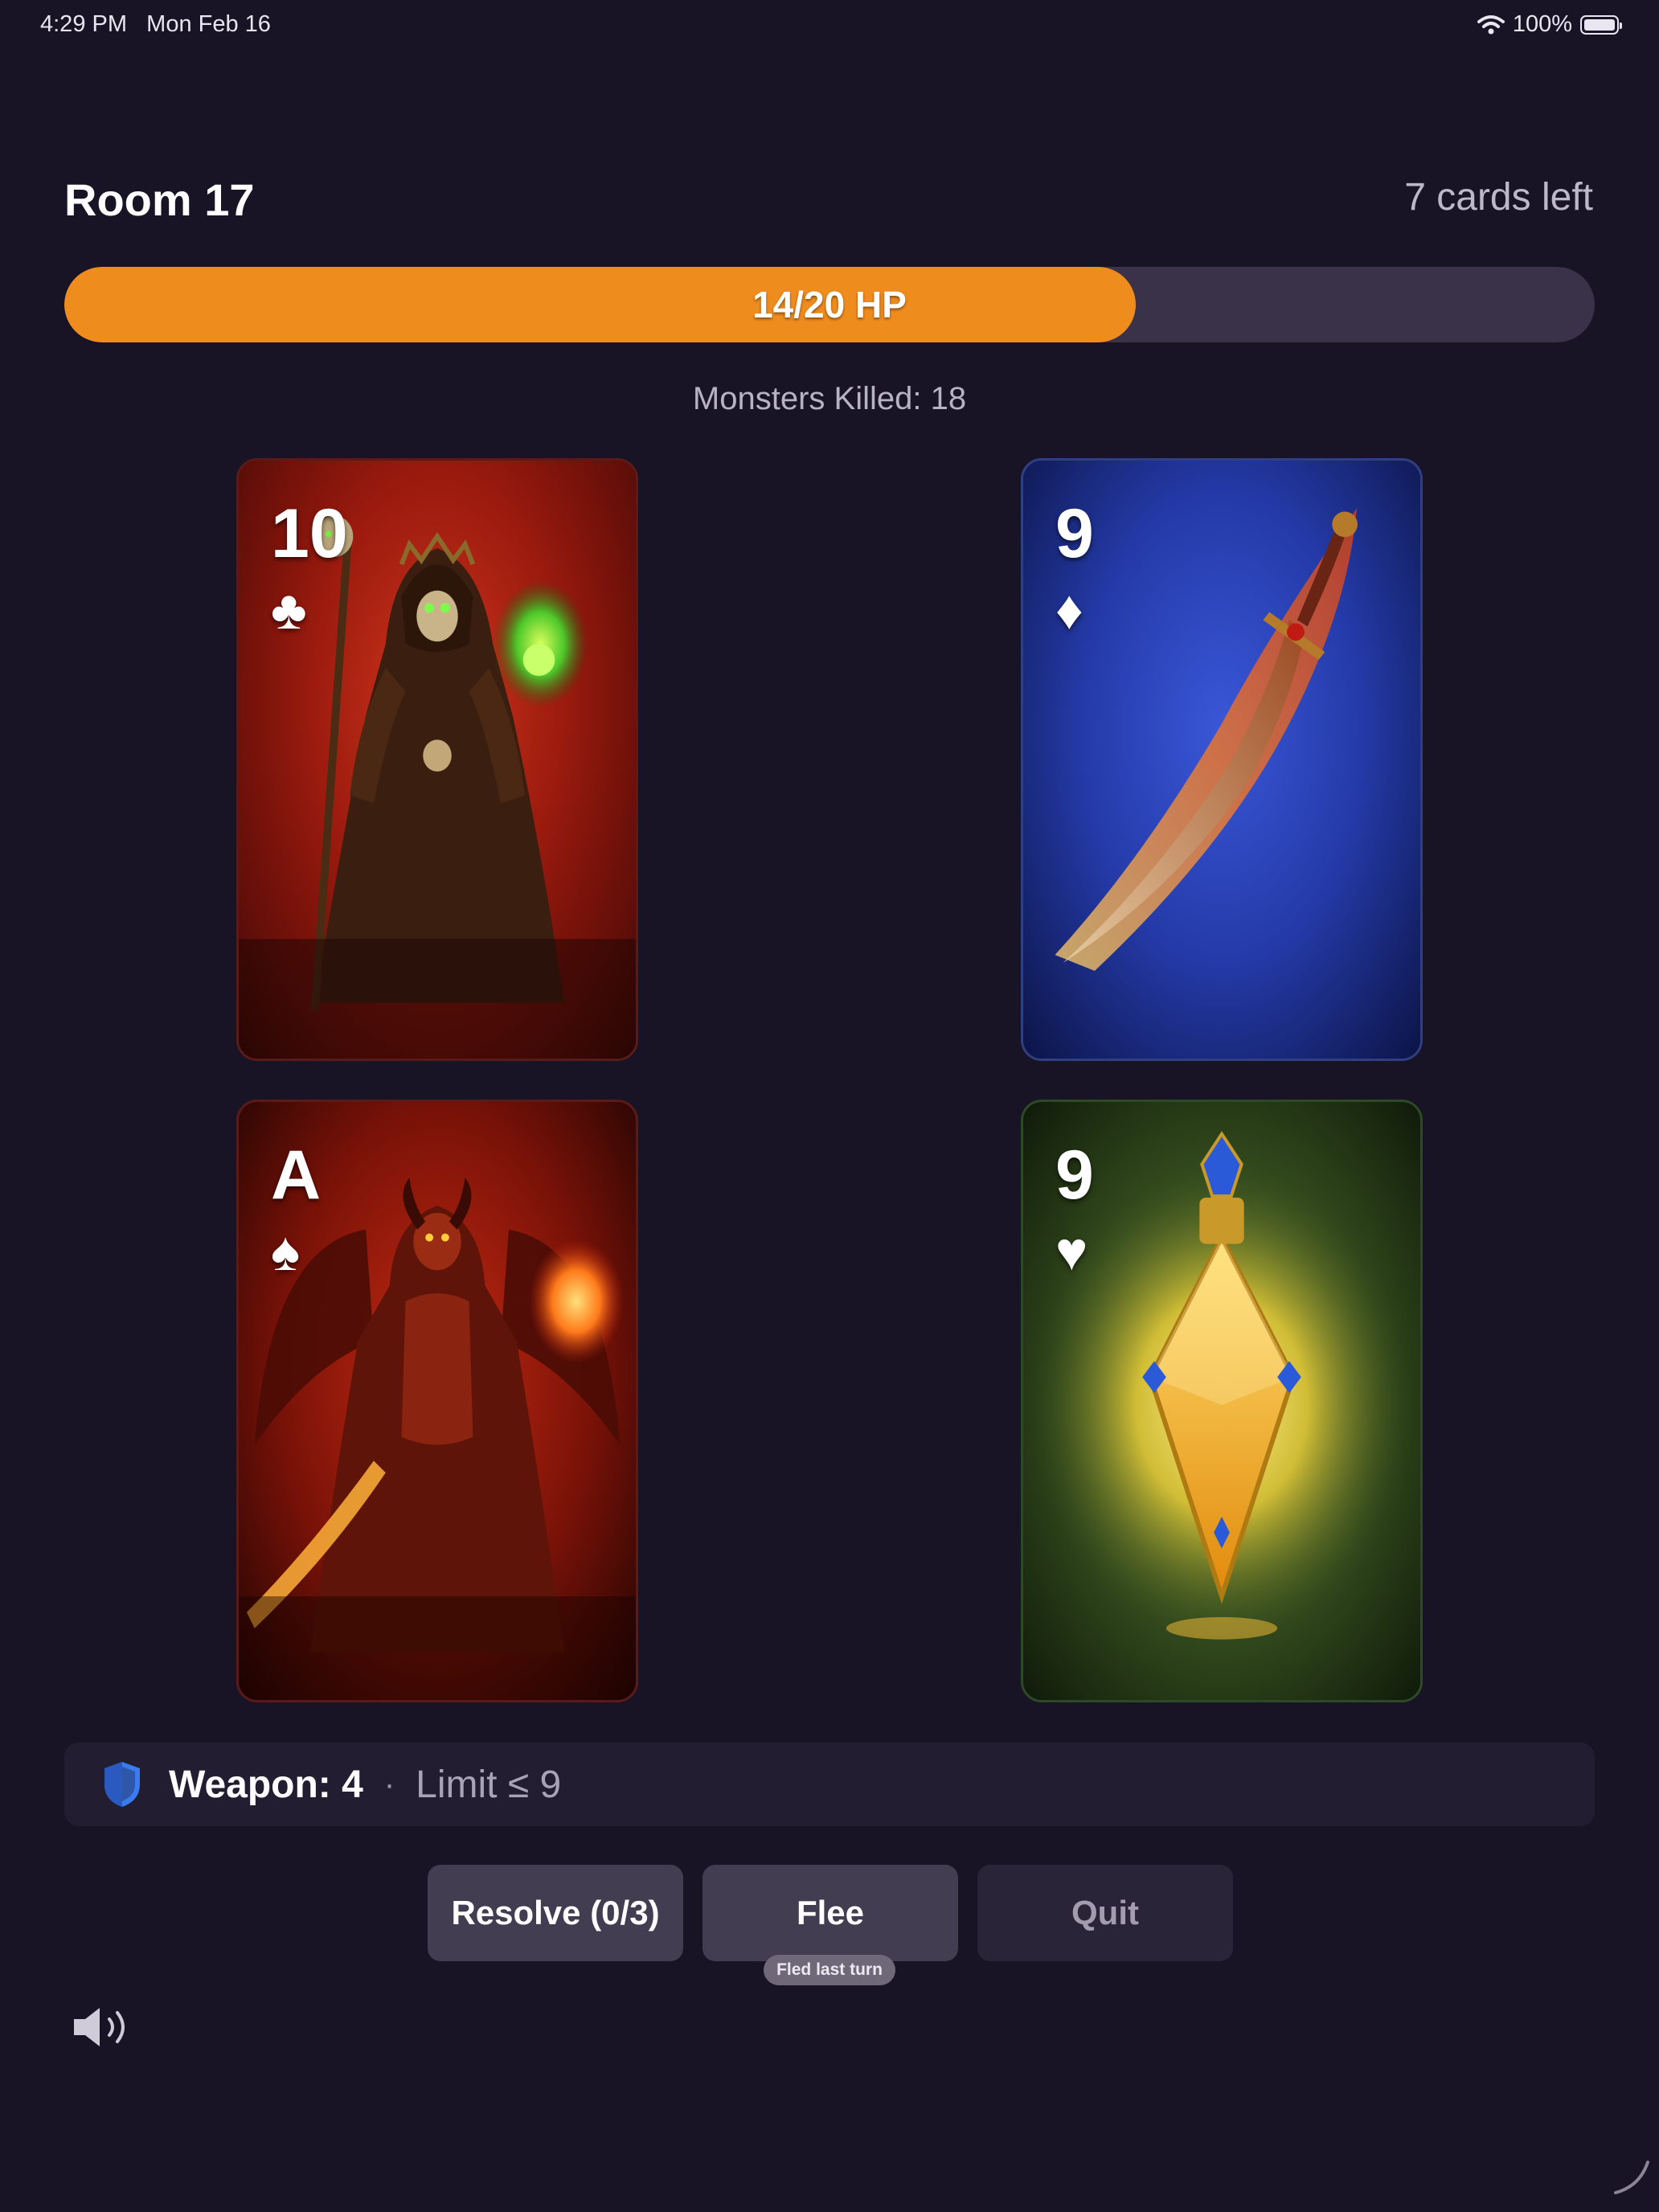 This screenshot has height=2212, width=1659. I want to click on clubs-suit-icon: ♣, so click(289, 610).